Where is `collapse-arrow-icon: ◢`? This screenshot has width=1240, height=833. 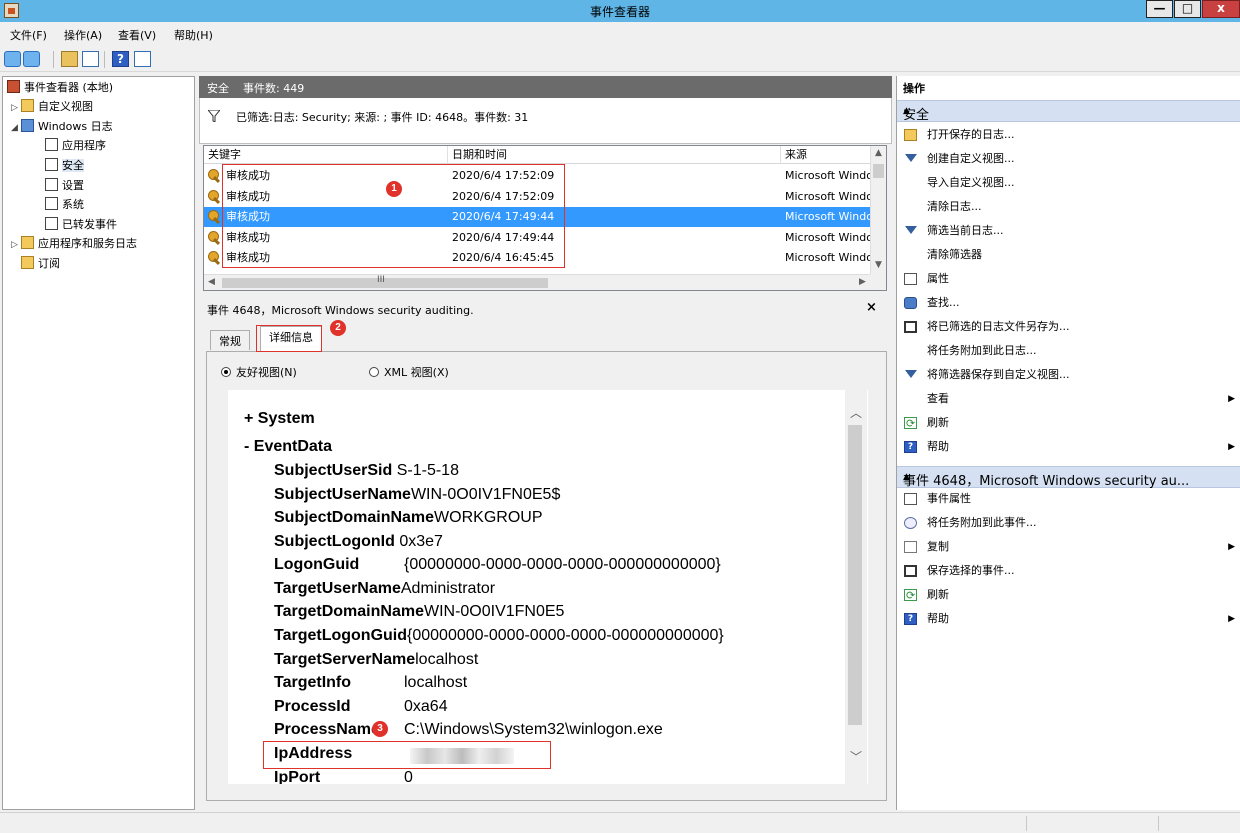 collapse-arrow-icon: ◢ is located at coordinates (16, 128).